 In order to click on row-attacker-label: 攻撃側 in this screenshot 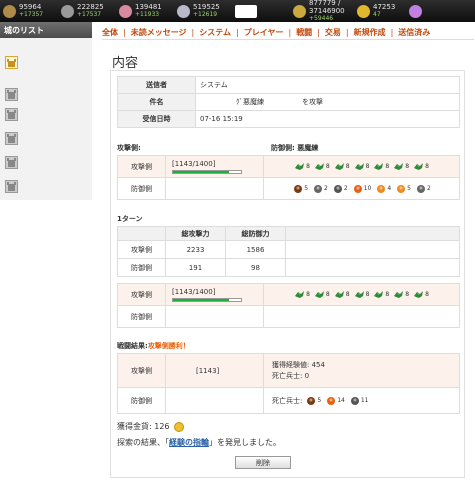, I will do `click(141, 166)`.